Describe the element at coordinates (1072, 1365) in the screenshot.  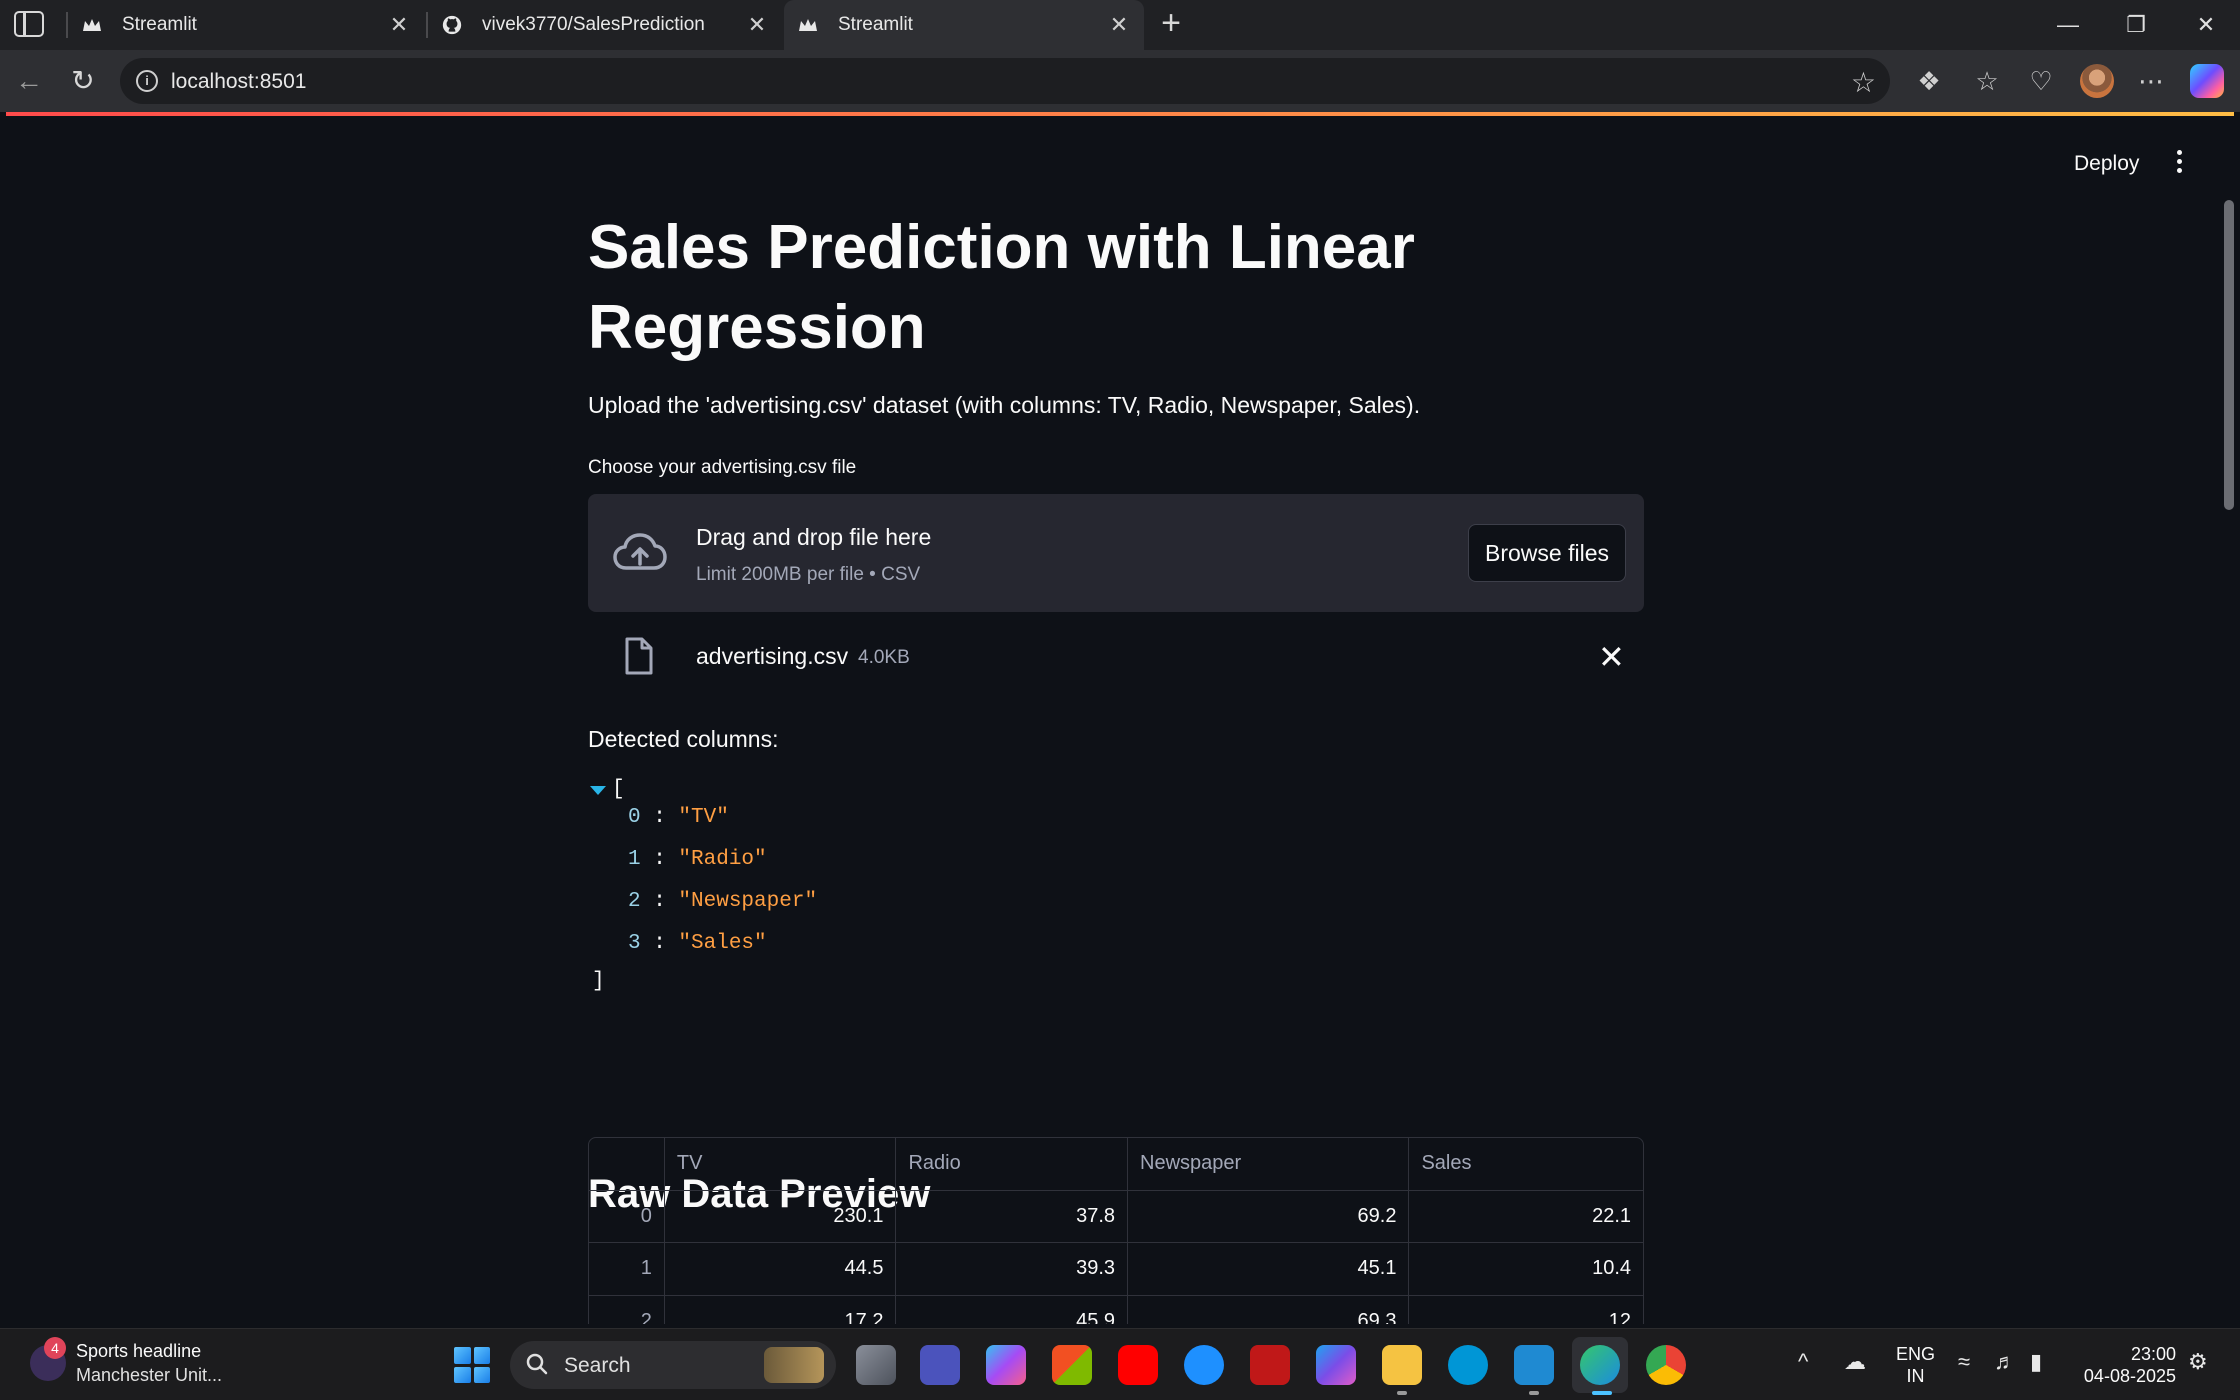
I see `store-icon` at that location.